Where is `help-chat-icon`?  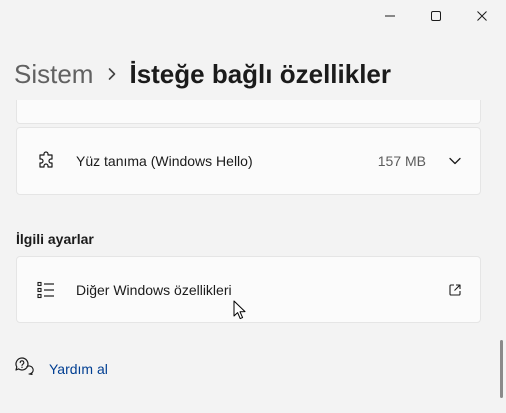
help-chat-icon is located at coordinates (24, 368).